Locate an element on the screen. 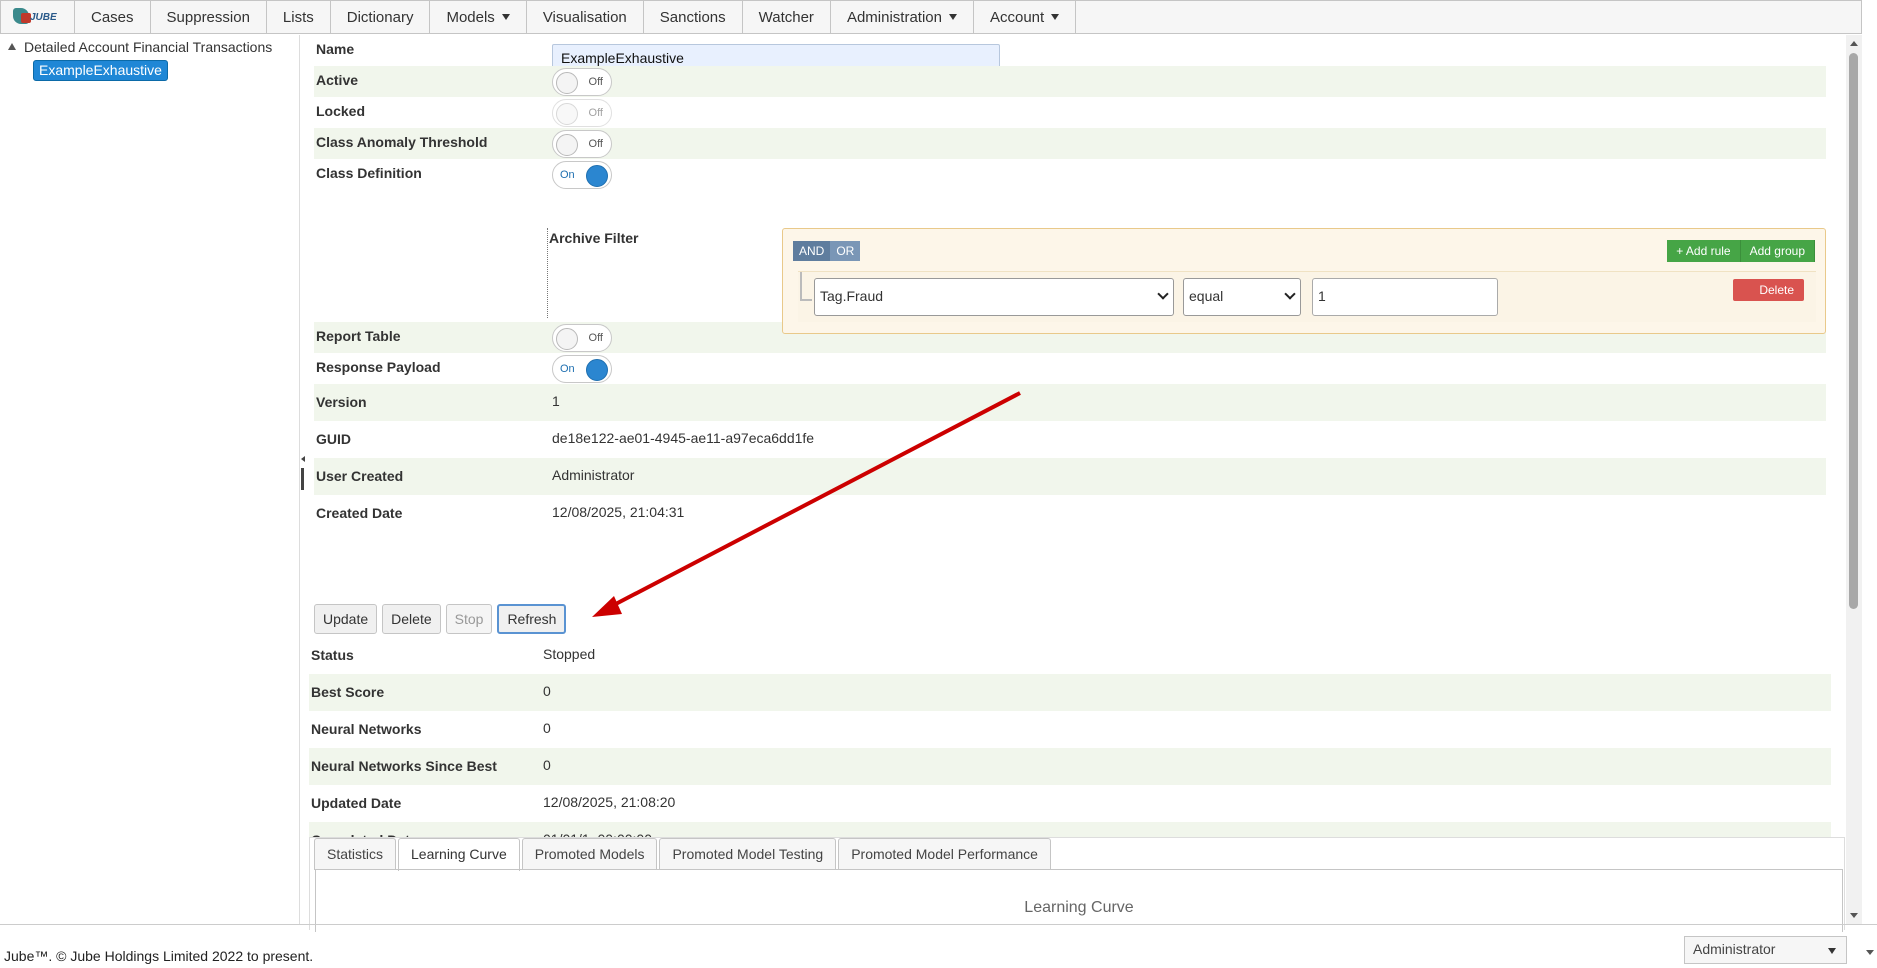  class-definition-label: Class Definition is located at coordinates (369, 173).